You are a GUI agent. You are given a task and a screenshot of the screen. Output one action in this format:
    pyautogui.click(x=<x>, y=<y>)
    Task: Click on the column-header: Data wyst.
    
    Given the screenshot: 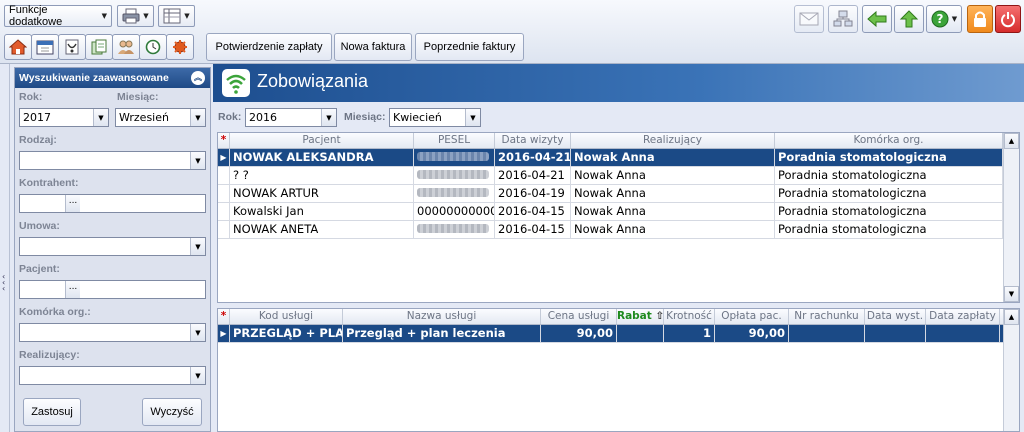 What is the action you would take?
    pyautogui.click(x=895, y=316)
    